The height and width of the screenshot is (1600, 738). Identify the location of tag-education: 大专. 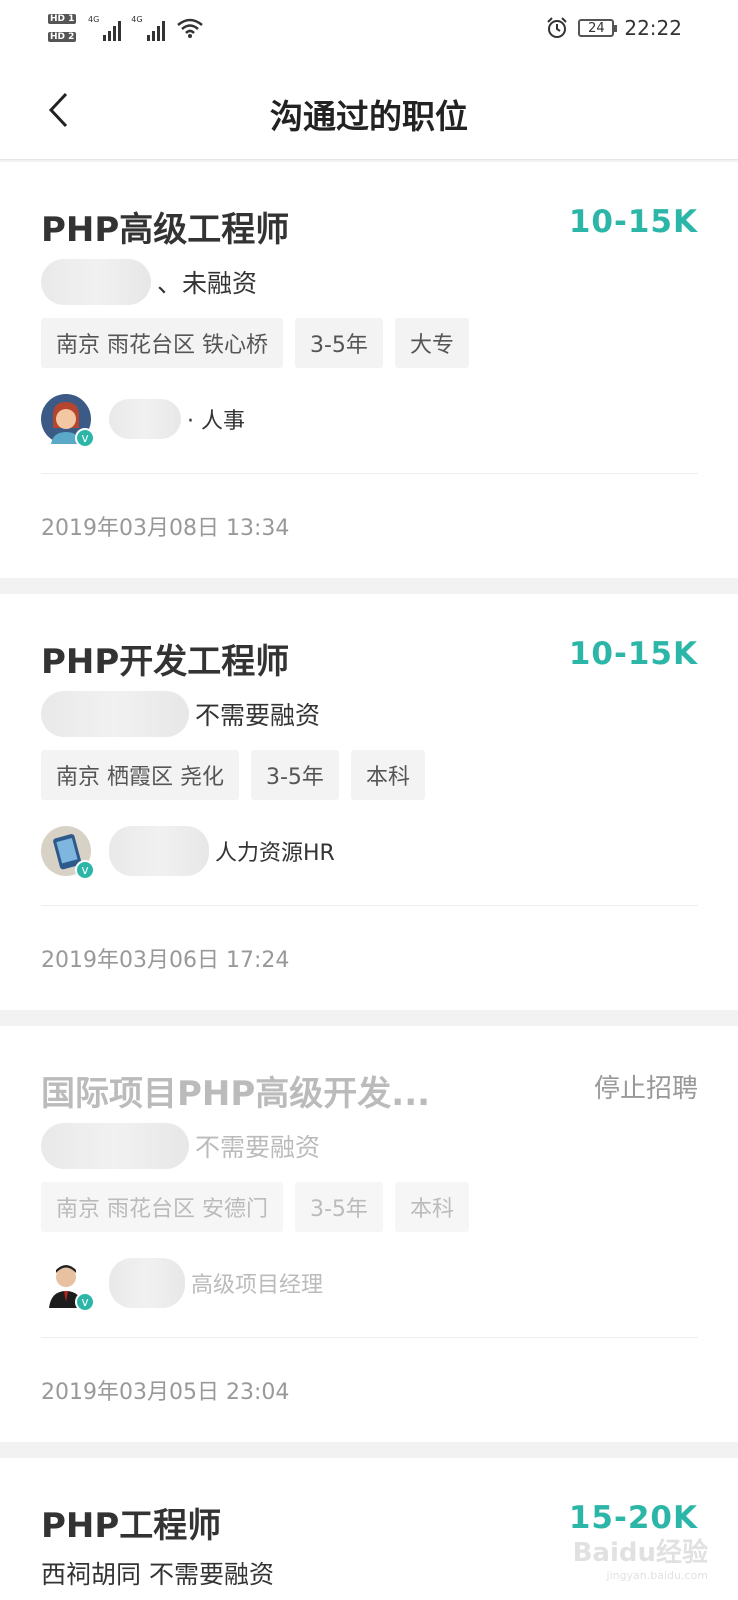
(431, 343).